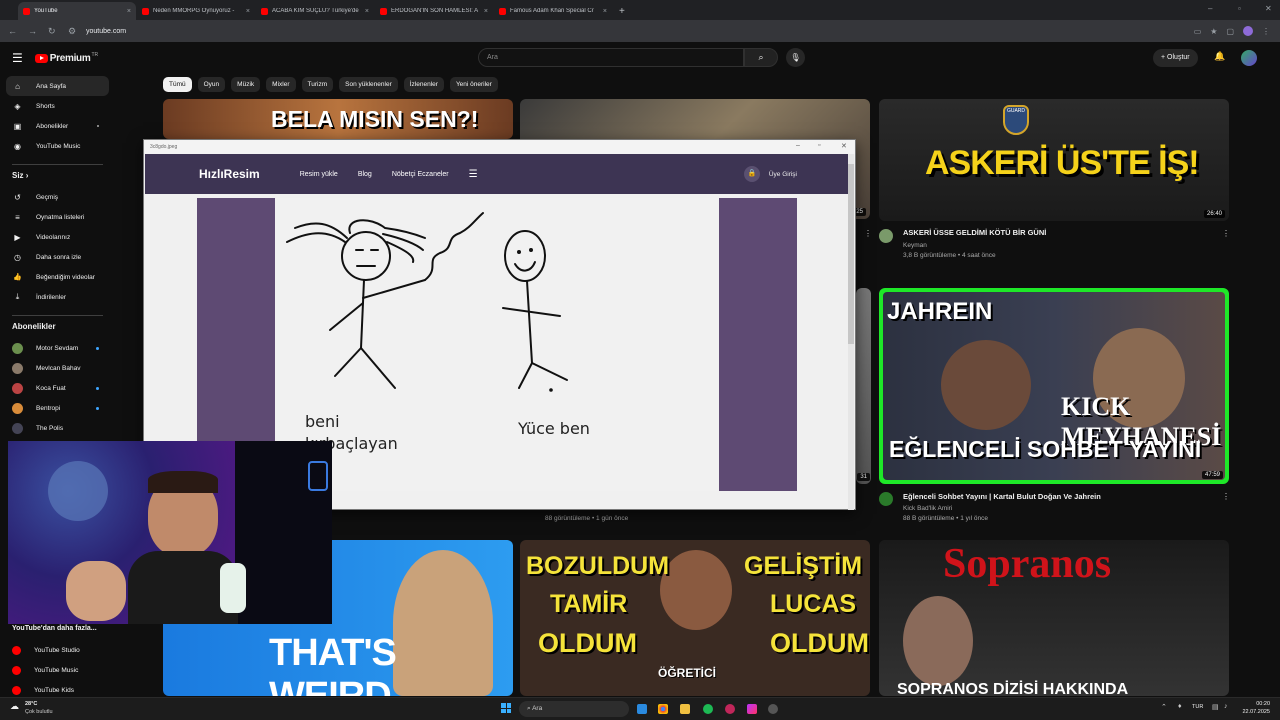  Describe the element at coordinates (640, 31) in the screenshot. I see `url-field: youtube.com` at that location.